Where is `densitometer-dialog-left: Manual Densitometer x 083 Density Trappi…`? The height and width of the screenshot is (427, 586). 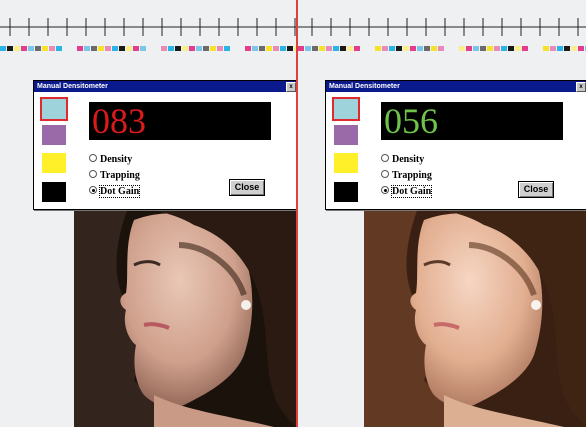 densitometer-dialog-left: Manual Densitometer x 083 Density Trappi… is located at coordinates (164, 145).